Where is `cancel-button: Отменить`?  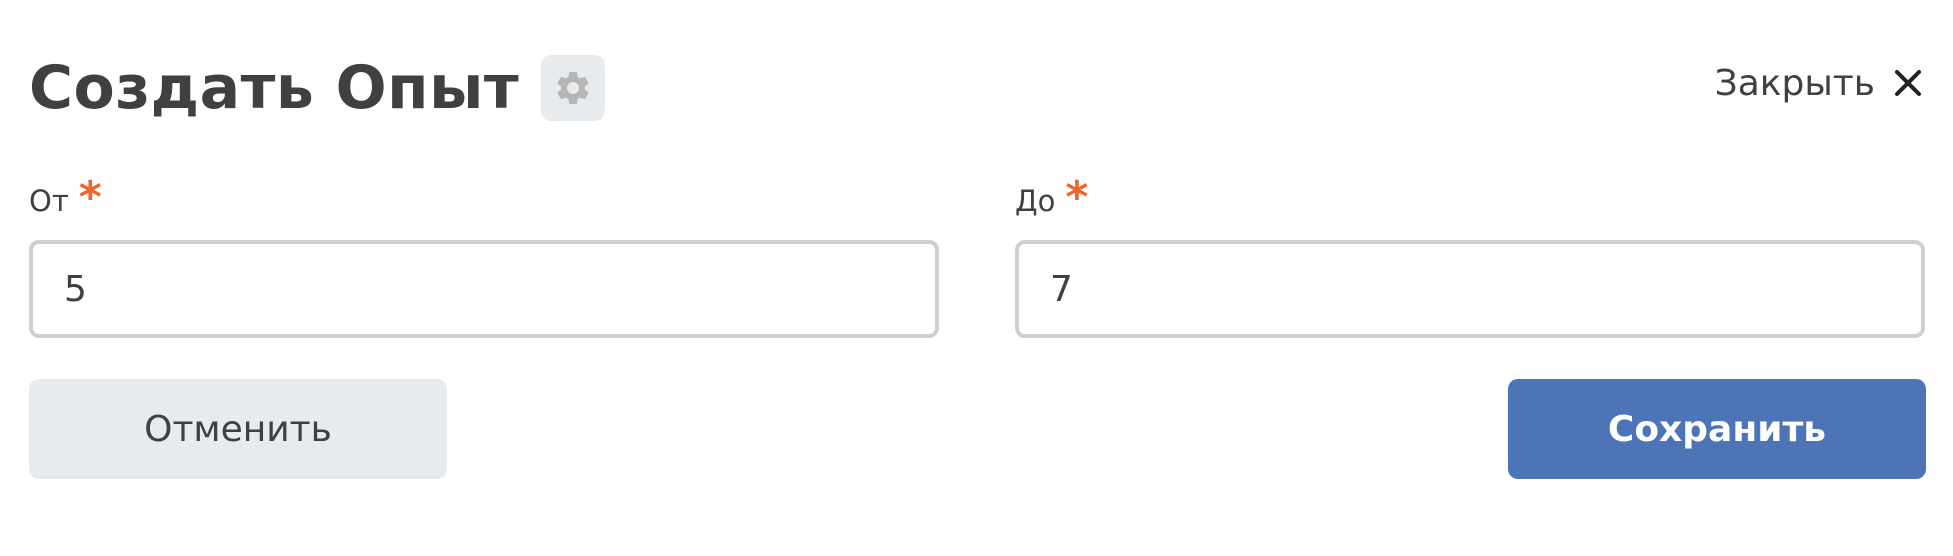 cancel-button: Отменить is located at coordinates (238, 429).